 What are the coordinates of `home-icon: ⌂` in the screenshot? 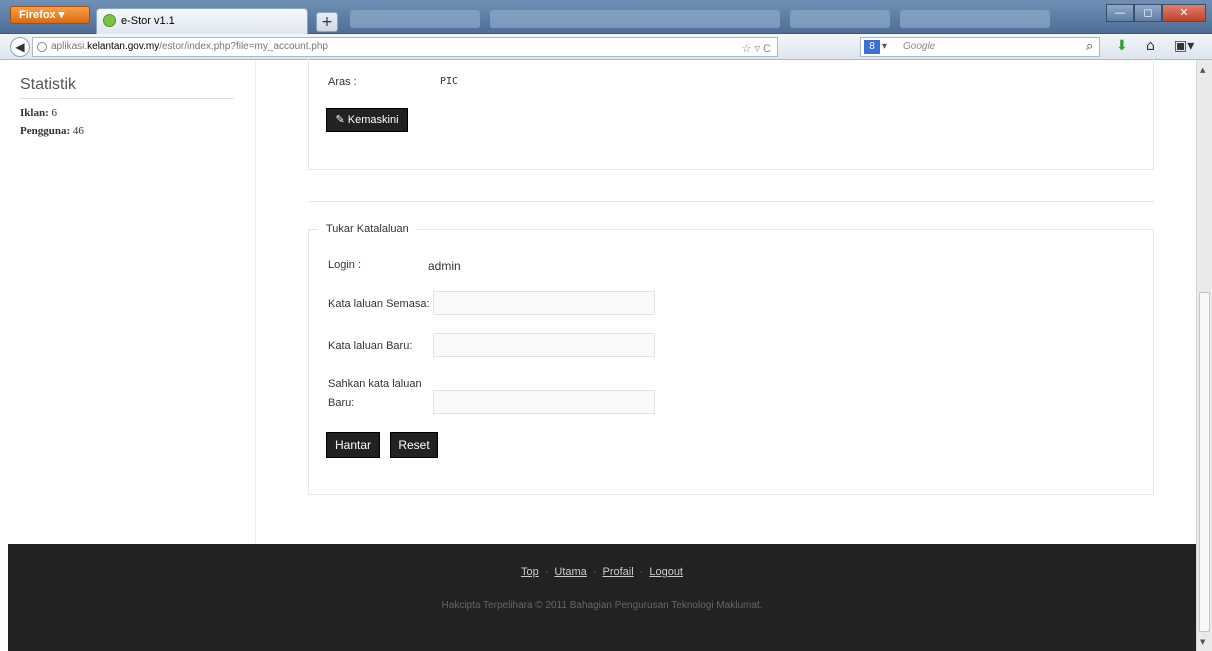 It's located at (1150, 46).